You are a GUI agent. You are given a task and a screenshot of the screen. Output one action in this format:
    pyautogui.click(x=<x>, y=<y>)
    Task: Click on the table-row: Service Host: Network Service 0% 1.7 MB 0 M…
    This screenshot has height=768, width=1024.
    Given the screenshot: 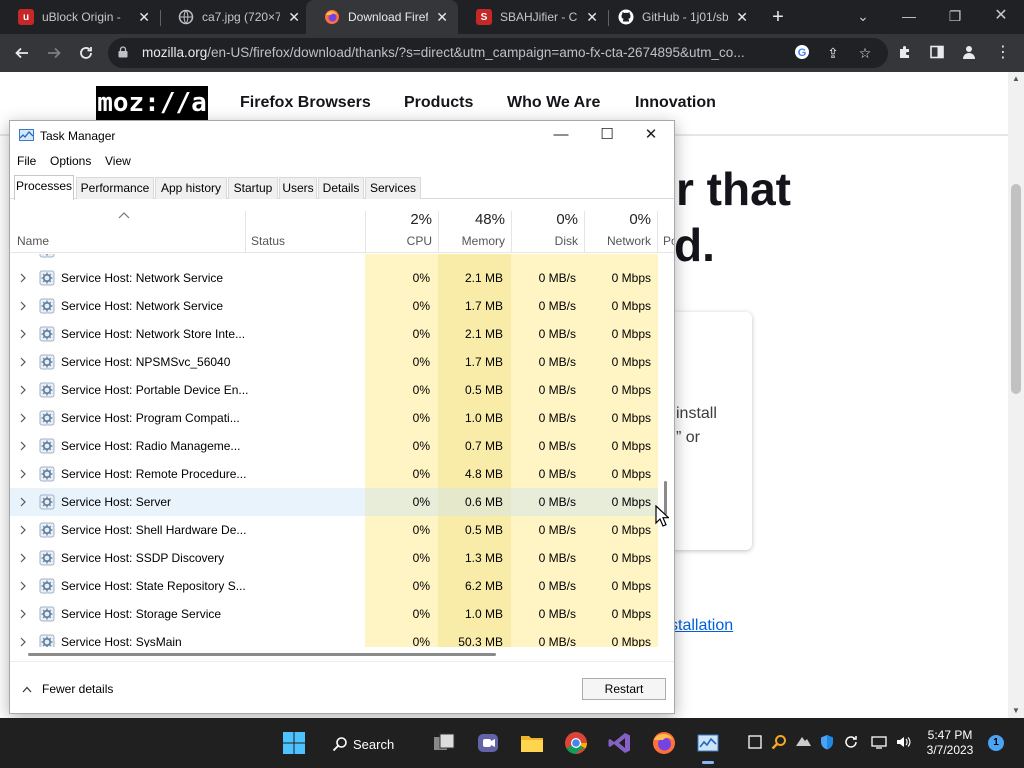 What is the action you would take?
    pyautogui.click(x=334, y=306)
    